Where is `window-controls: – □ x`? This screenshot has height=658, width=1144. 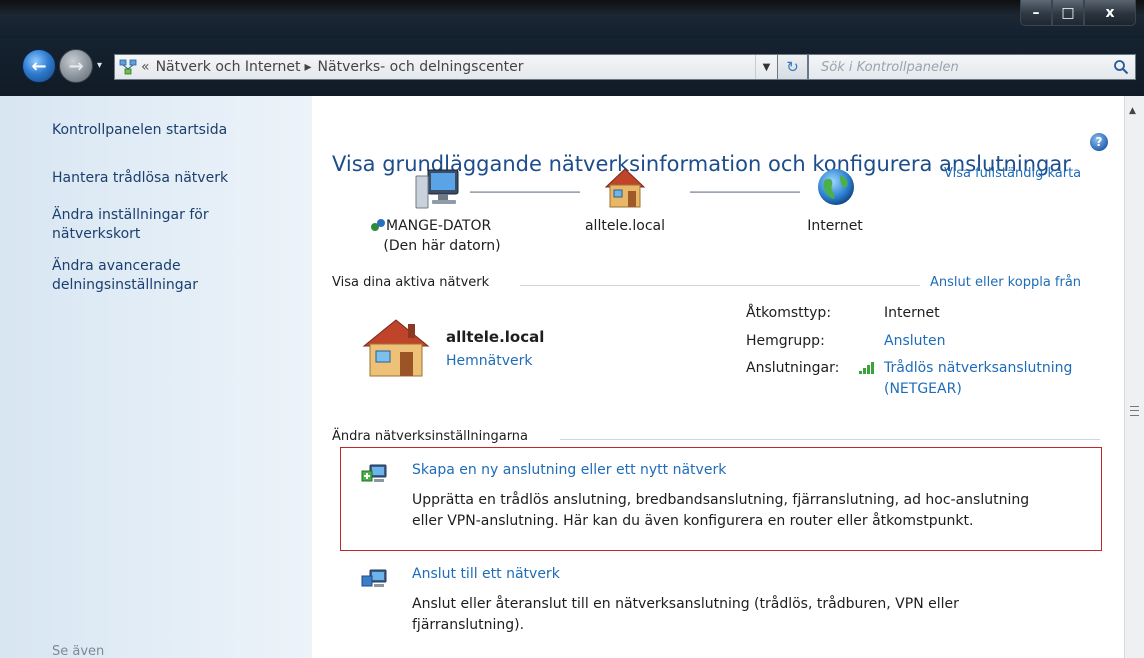
window-controls: – □ x is located at coordinates (1078, 15).